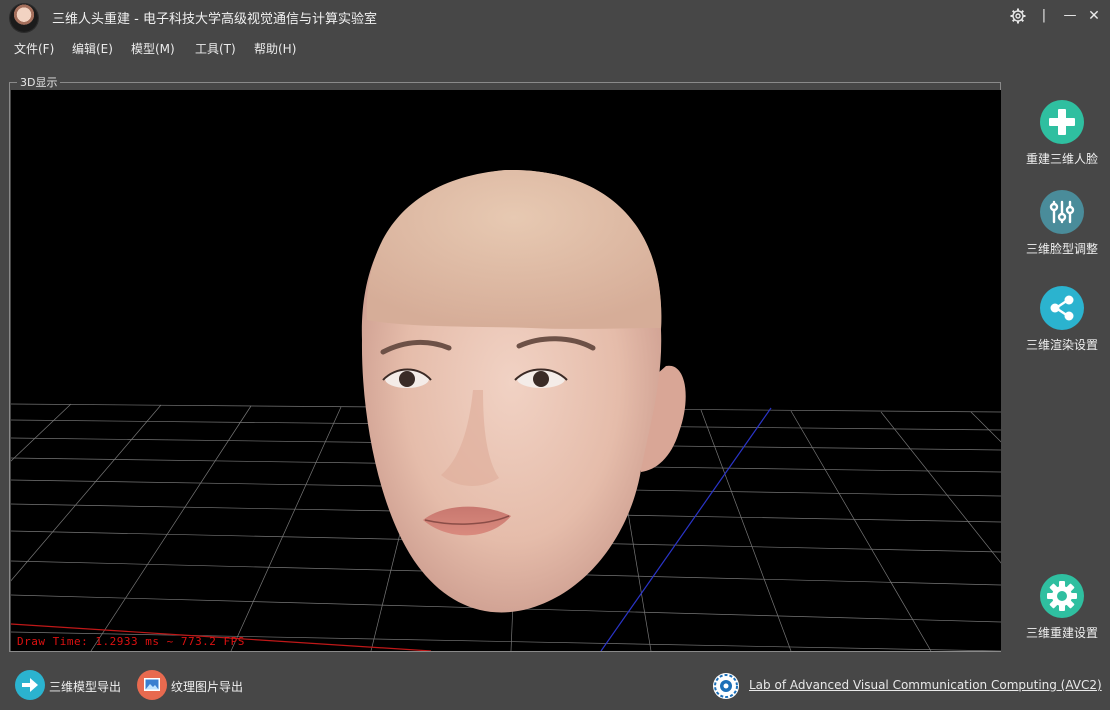 Image resolution: width=1110 pixels, height=710 pixels. Describe the element at coordinates (214, 19) in the screenshot. I see `window-title: 三维人头重建 - 电子科技大学高级视觉通信与计算实验室` at that location.